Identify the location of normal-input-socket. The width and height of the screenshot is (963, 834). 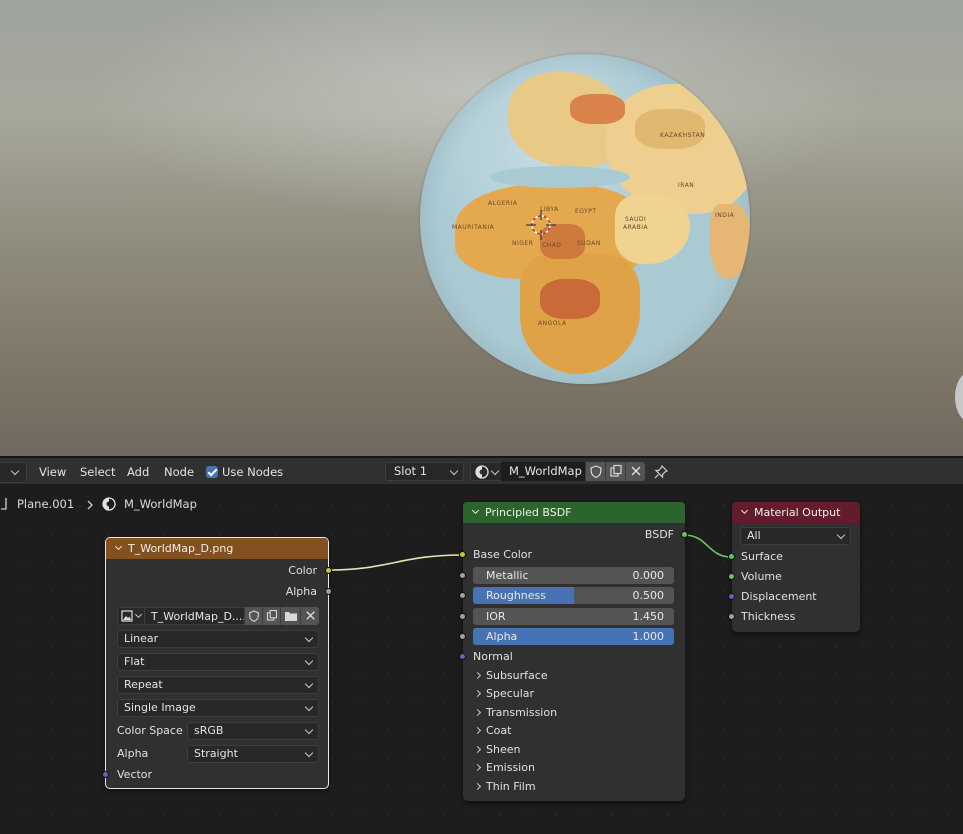
(462, 656).